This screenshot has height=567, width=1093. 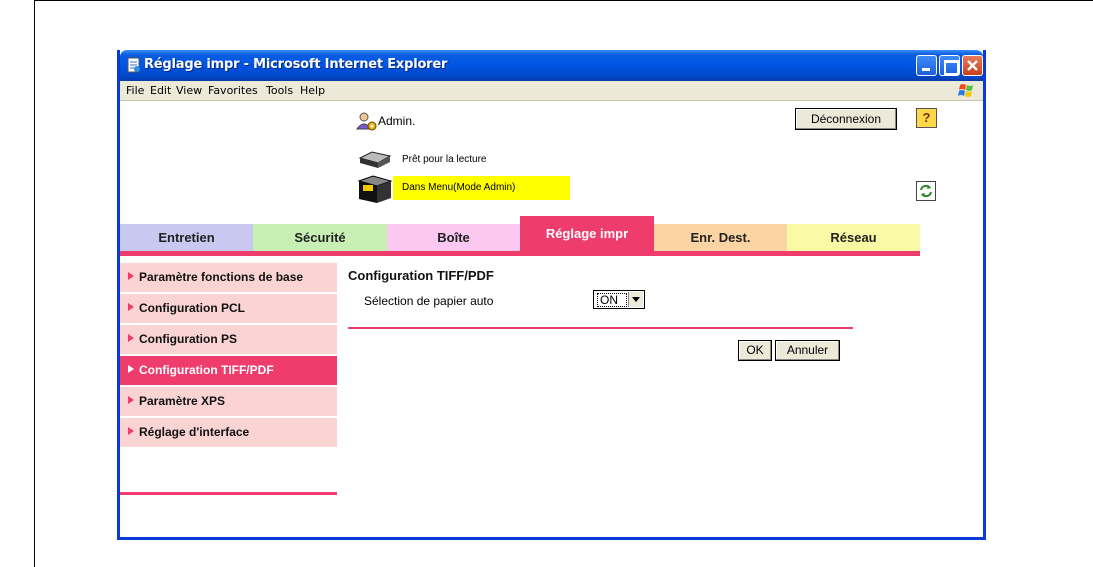 What do you see at coordinates (135, 90) in the screenshot?
I see `menu-file: File` at bounding box center [135, 90].